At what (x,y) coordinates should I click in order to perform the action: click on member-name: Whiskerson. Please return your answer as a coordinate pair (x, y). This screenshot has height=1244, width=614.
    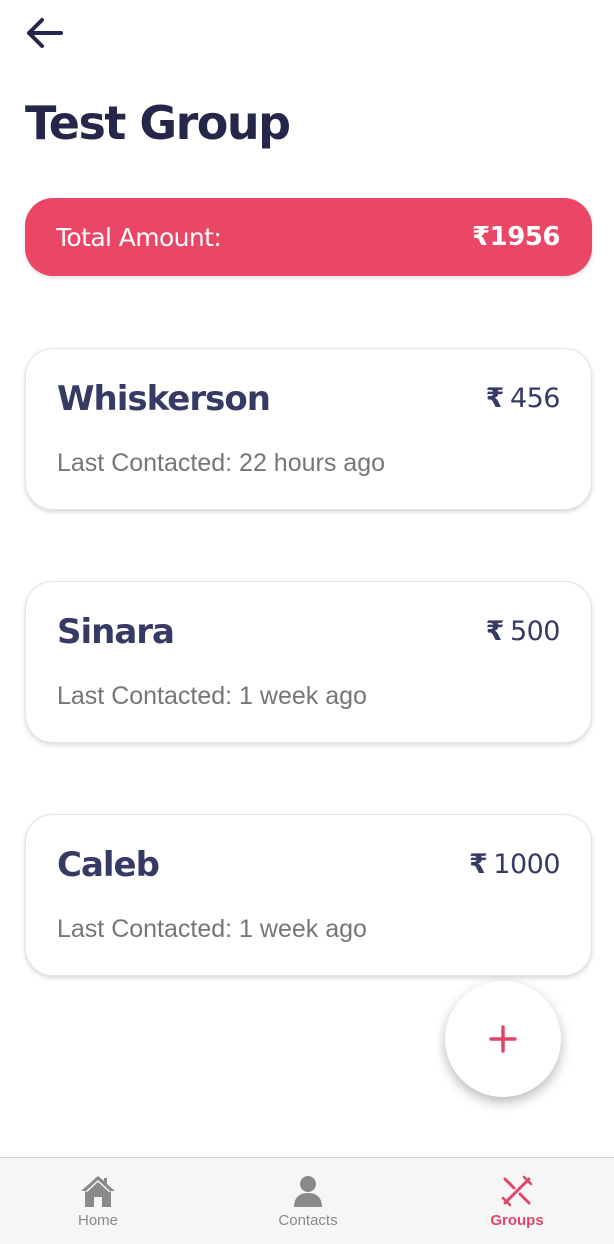
    Looking at the image, I should click on (164, 399).